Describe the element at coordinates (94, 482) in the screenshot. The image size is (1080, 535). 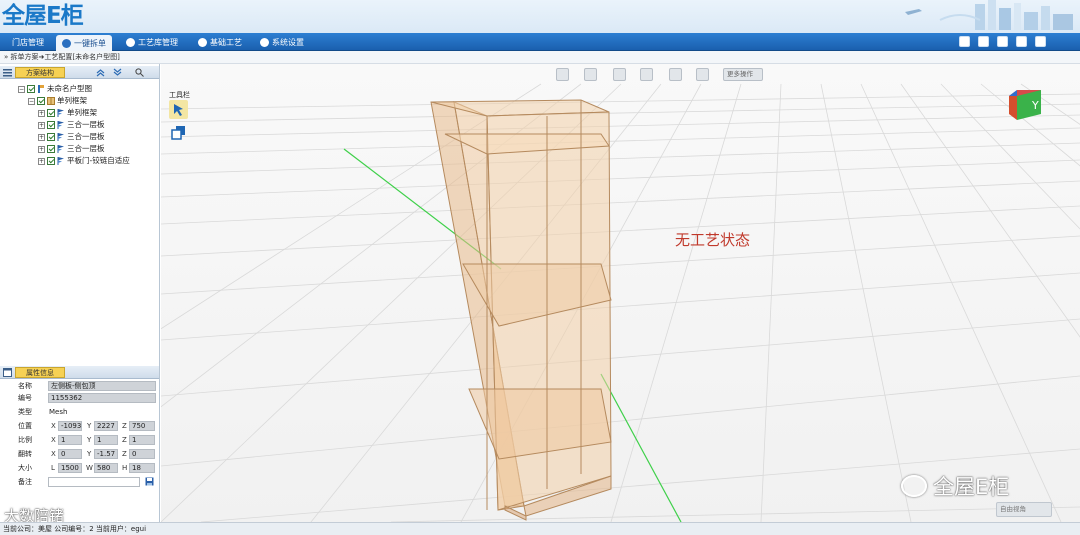
I see `note-input` at that location.